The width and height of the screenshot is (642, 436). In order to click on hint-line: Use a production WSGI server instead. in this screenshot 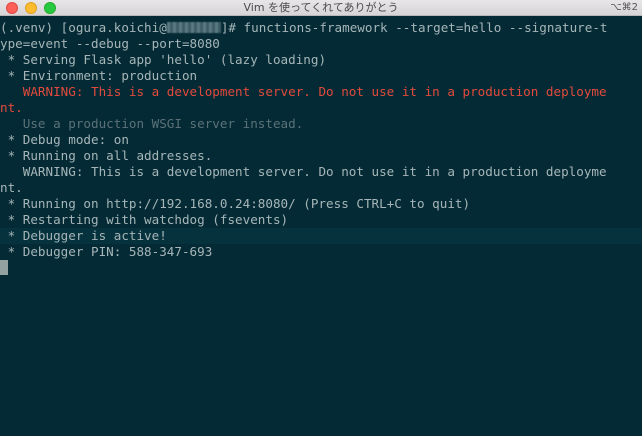, I will do `click(152, 123)`.